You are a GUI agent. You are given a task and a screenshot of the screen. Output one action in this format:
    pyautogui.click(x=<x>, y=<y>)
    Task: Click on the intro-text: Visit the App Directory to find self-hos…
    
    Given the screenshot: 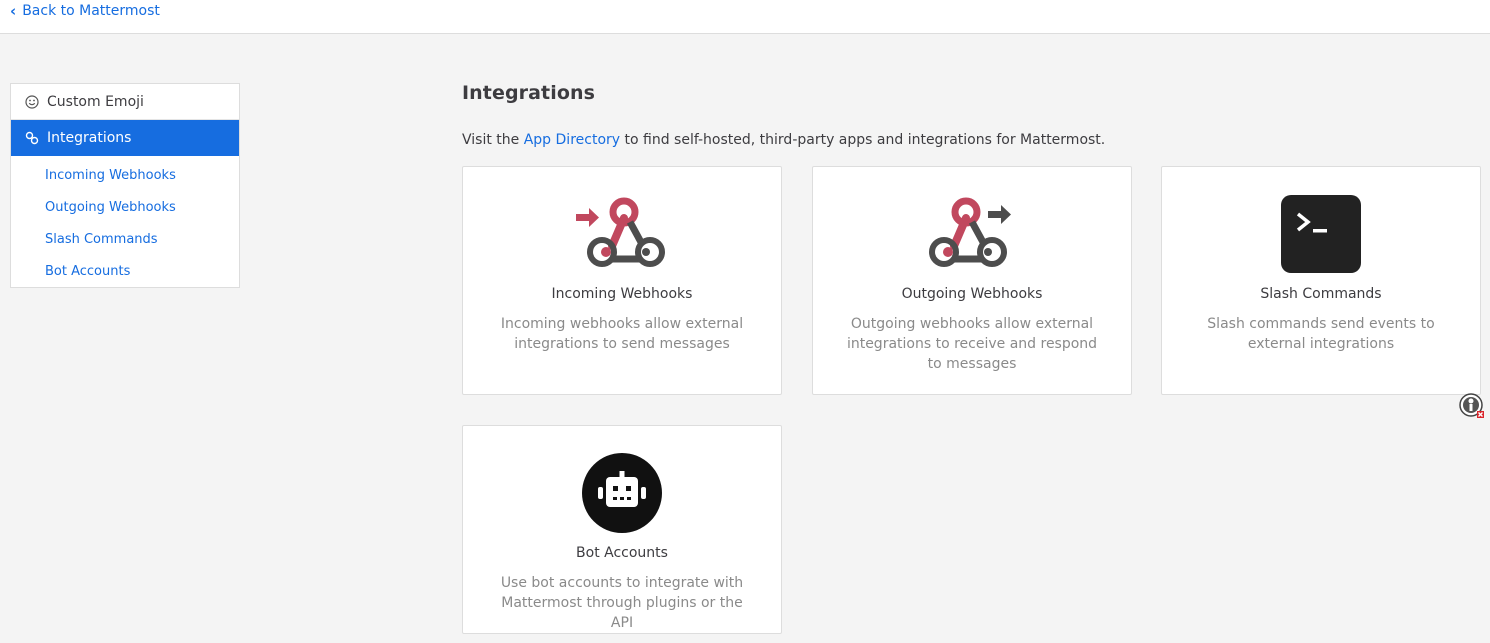 What is the action you would take?
    pyautogui.click(x=784, y=140)
    